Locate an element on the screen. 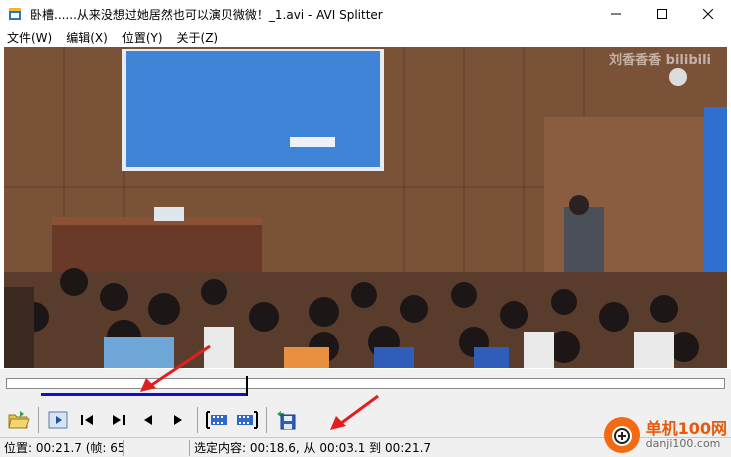 This screenshot has width=731, height=457. next-frame-icon is located at coordinates (178, 420).